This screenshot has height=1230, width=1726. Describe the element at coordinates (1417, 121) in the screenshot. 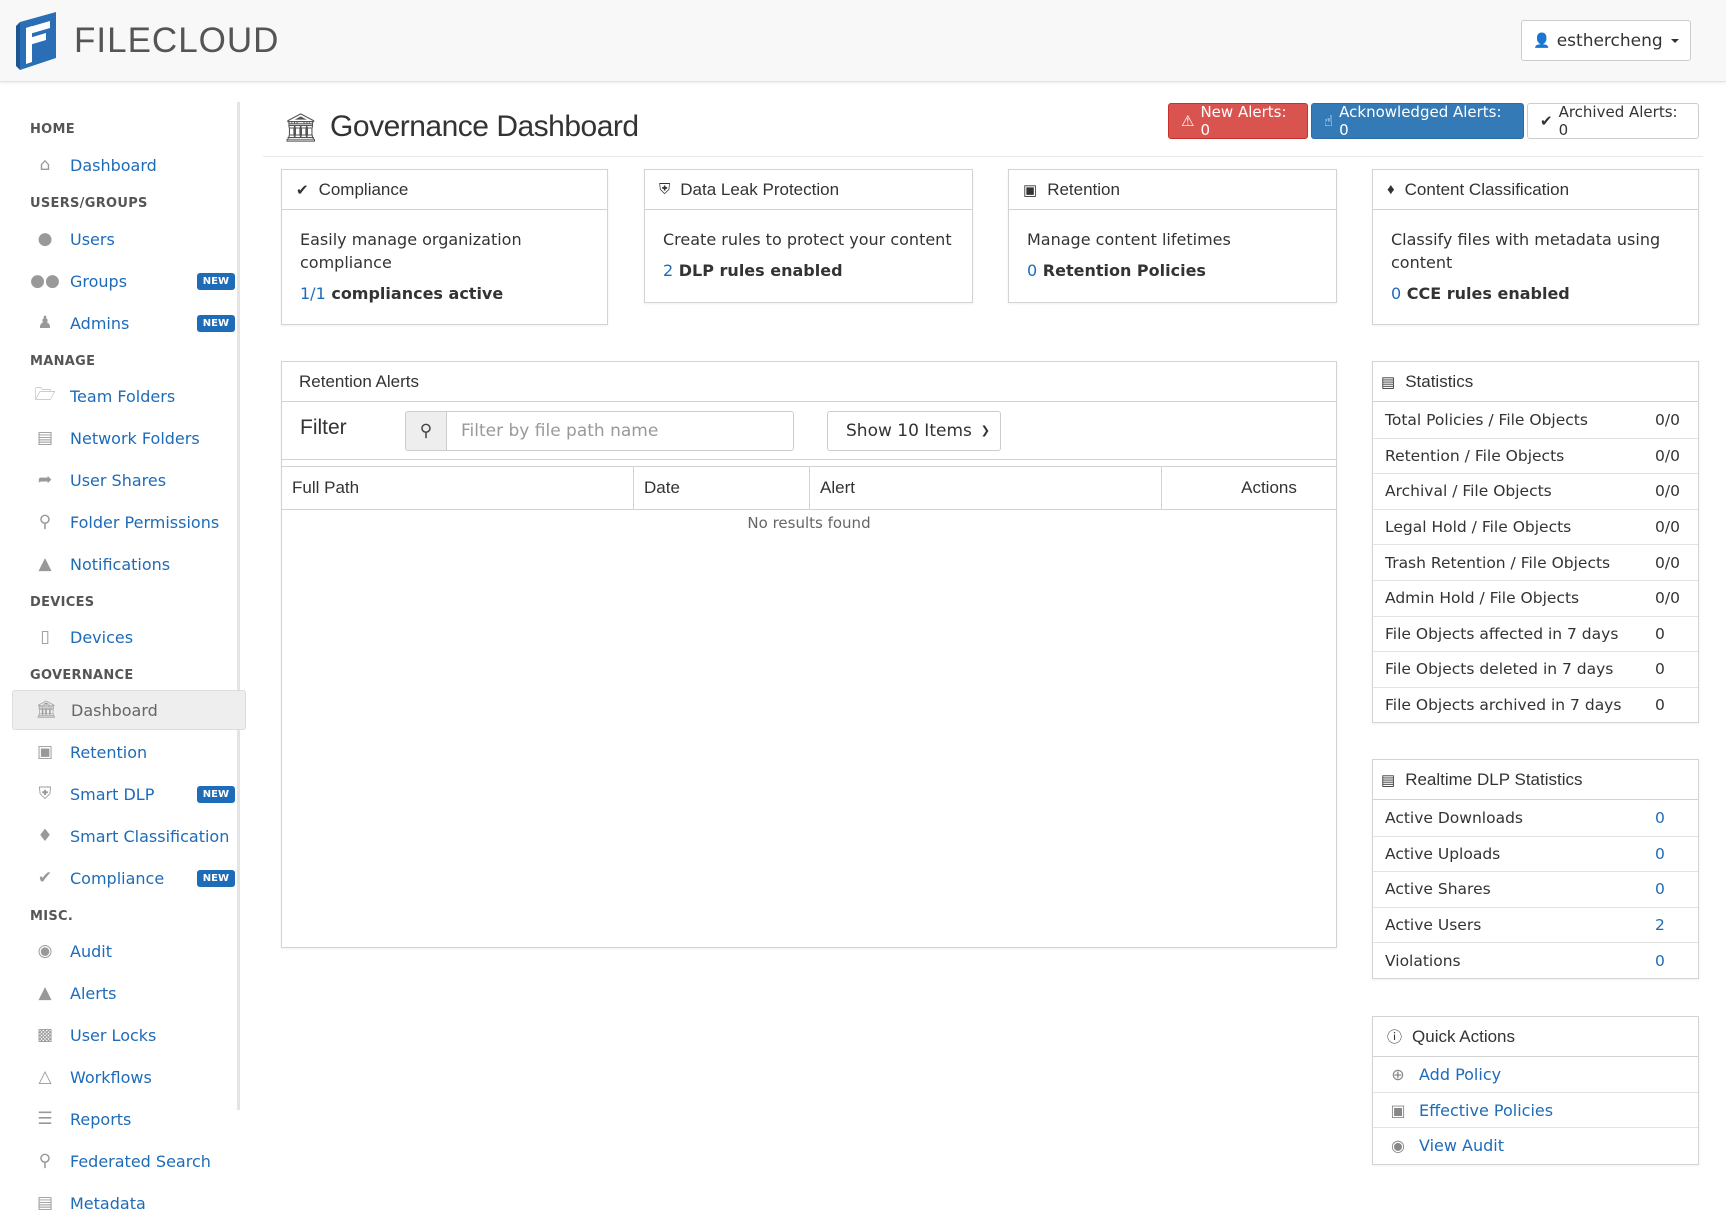

I see `acknowledged-alerts-button: ☝ Acknowledged Alerts: 0` at that location.